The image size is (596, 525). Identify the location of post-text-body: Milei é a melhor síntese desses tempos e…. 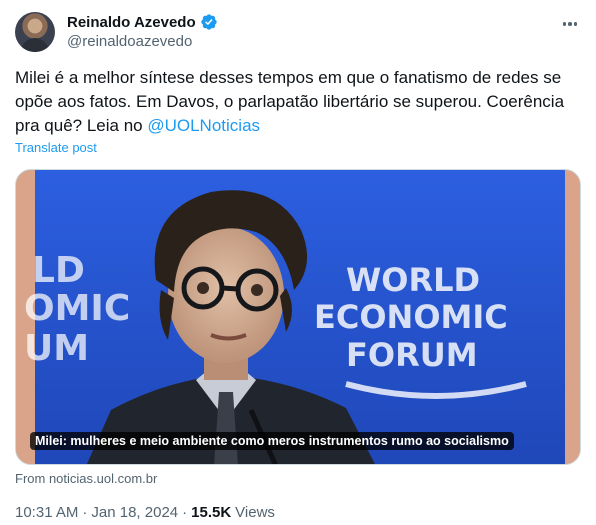
(290, 101).